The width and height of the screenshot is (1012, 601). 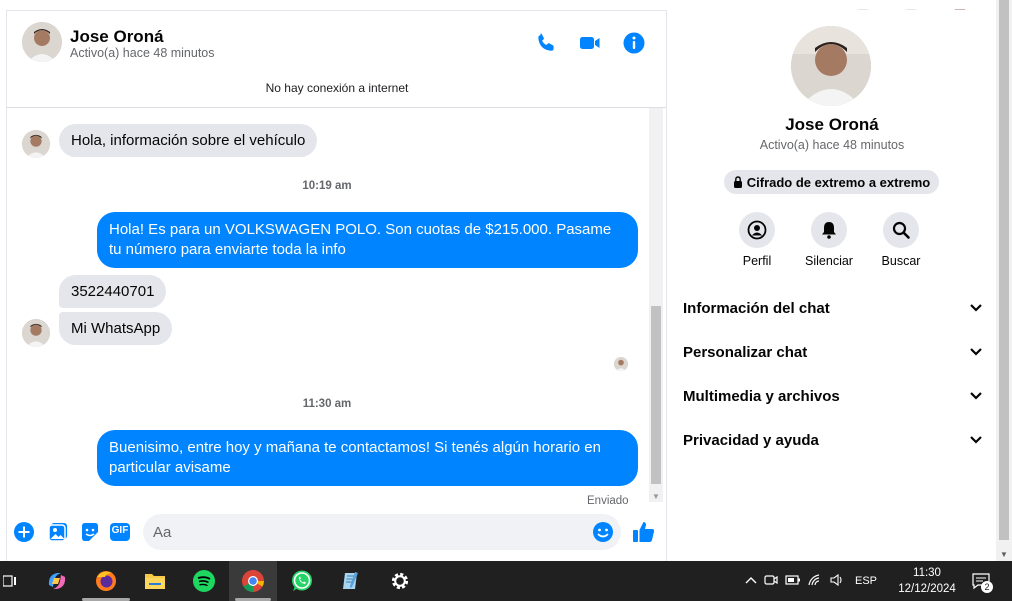 What do you see at coordinates (117, 37) in the screenshot?
I see `contact-name: Jose Oroná` at bounding box center [117, 37].